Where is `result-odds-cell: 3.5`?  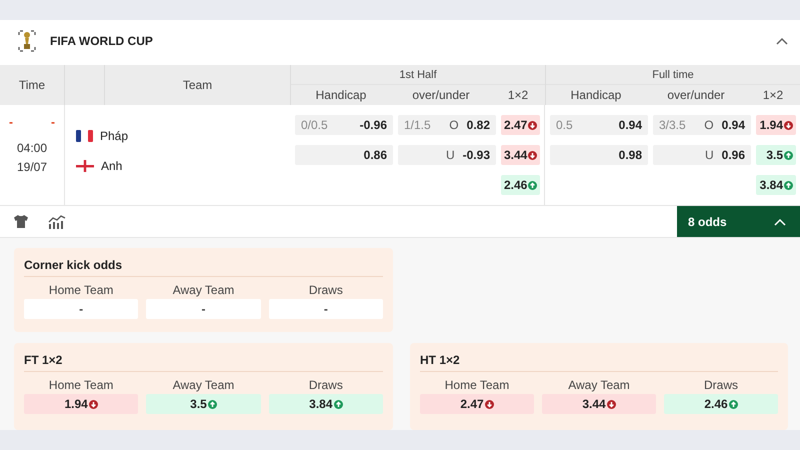
result-odds-cell: 3.5 is located at coordinates (776, 155).